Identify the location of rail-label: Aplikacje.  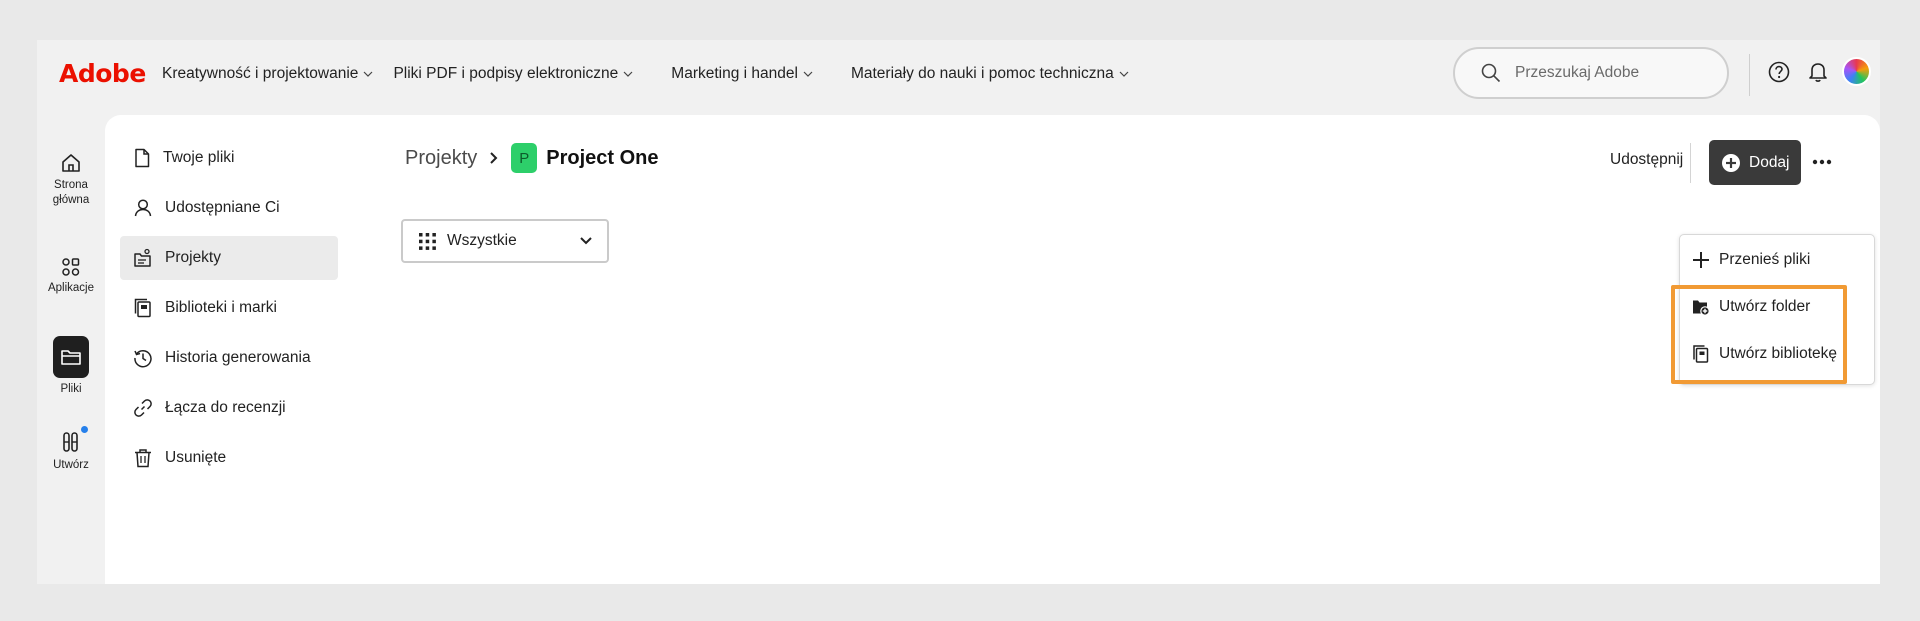
(71, 288).